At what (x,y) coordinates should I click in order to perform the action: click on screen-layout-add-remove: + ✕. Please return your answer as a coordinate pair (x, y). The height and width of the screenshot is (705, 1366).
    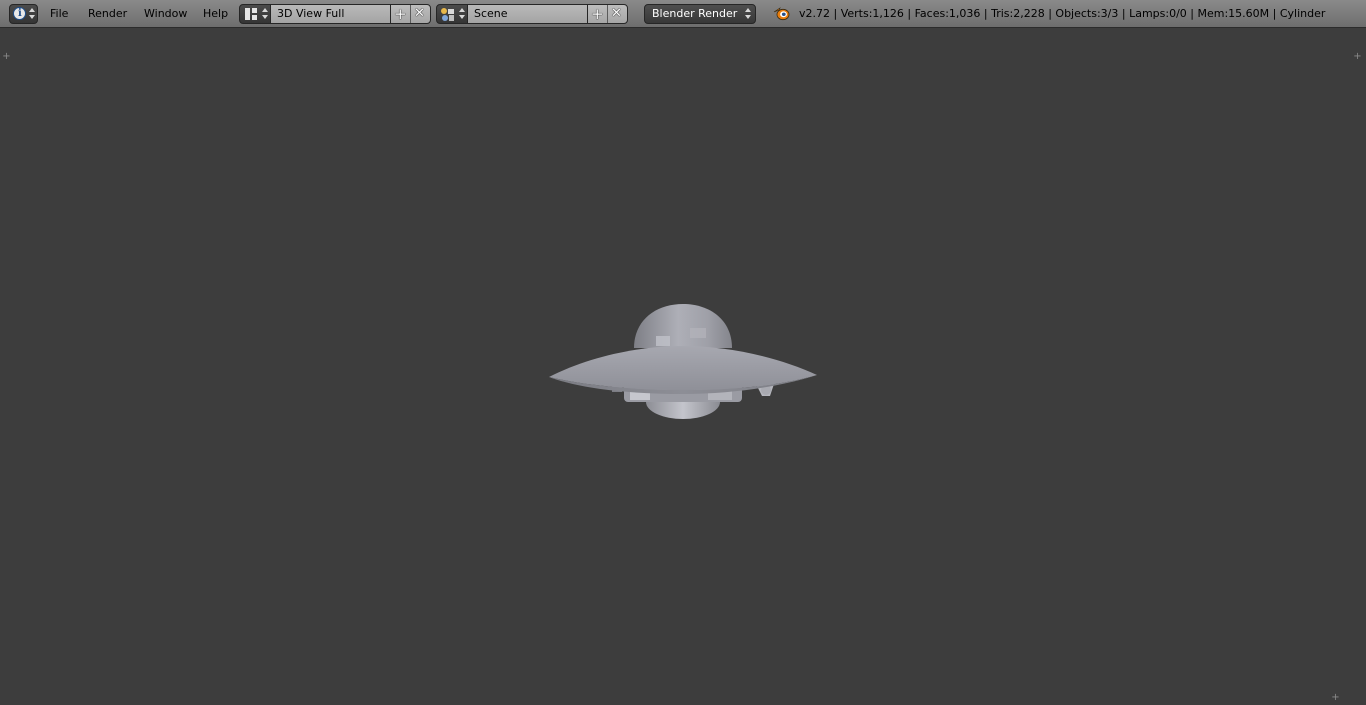
    Looking at the image, I should click on (410, 14).